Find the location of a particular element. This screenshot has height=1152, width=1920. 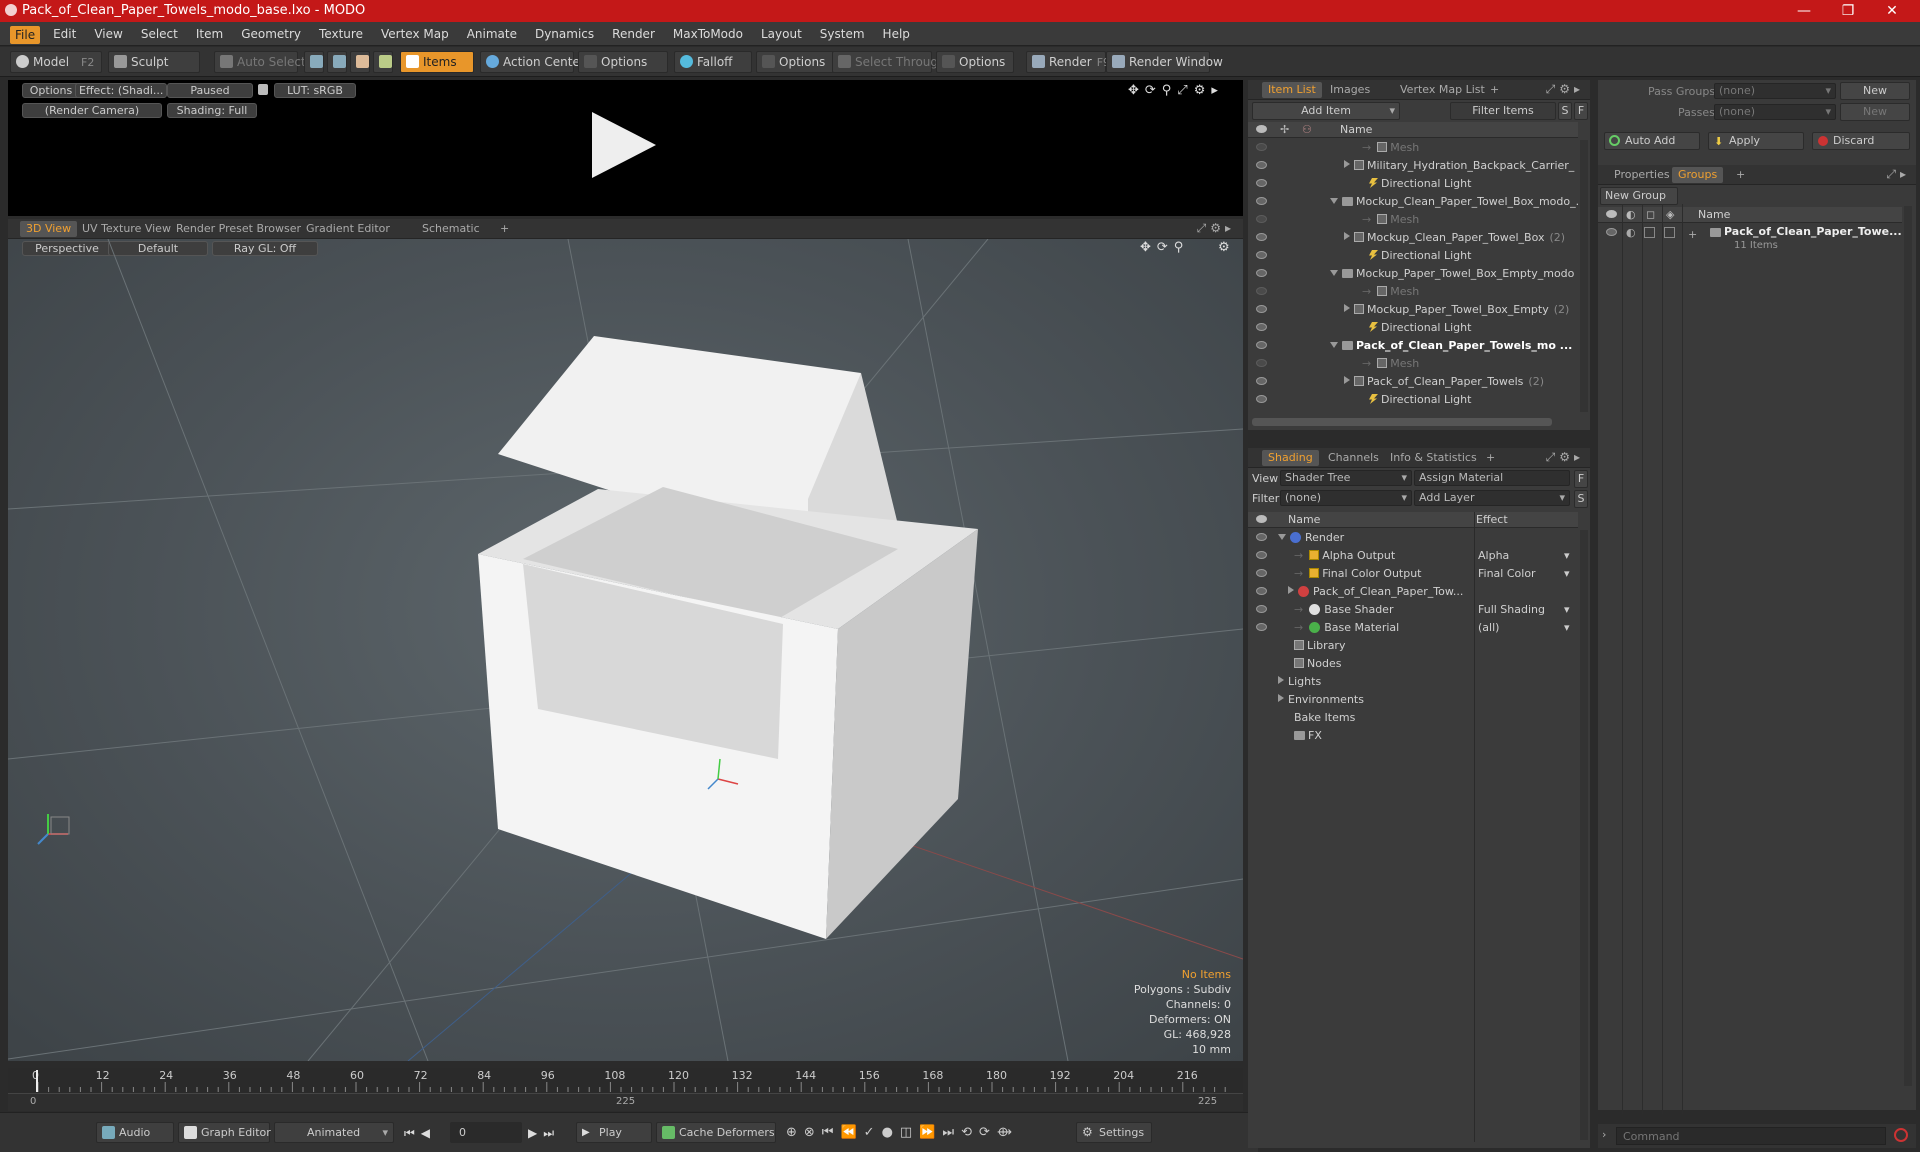

paused-toggle: Paused is located at coordinates (210, 90).